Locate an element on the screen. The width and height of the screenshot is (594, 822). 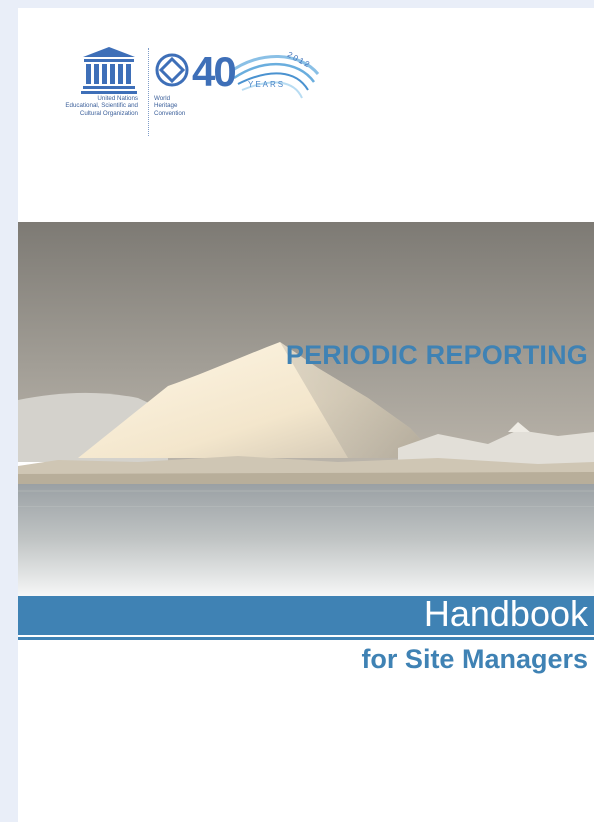
unesco-caption-line: Cultural Organization is located at coordinates (108, 113).